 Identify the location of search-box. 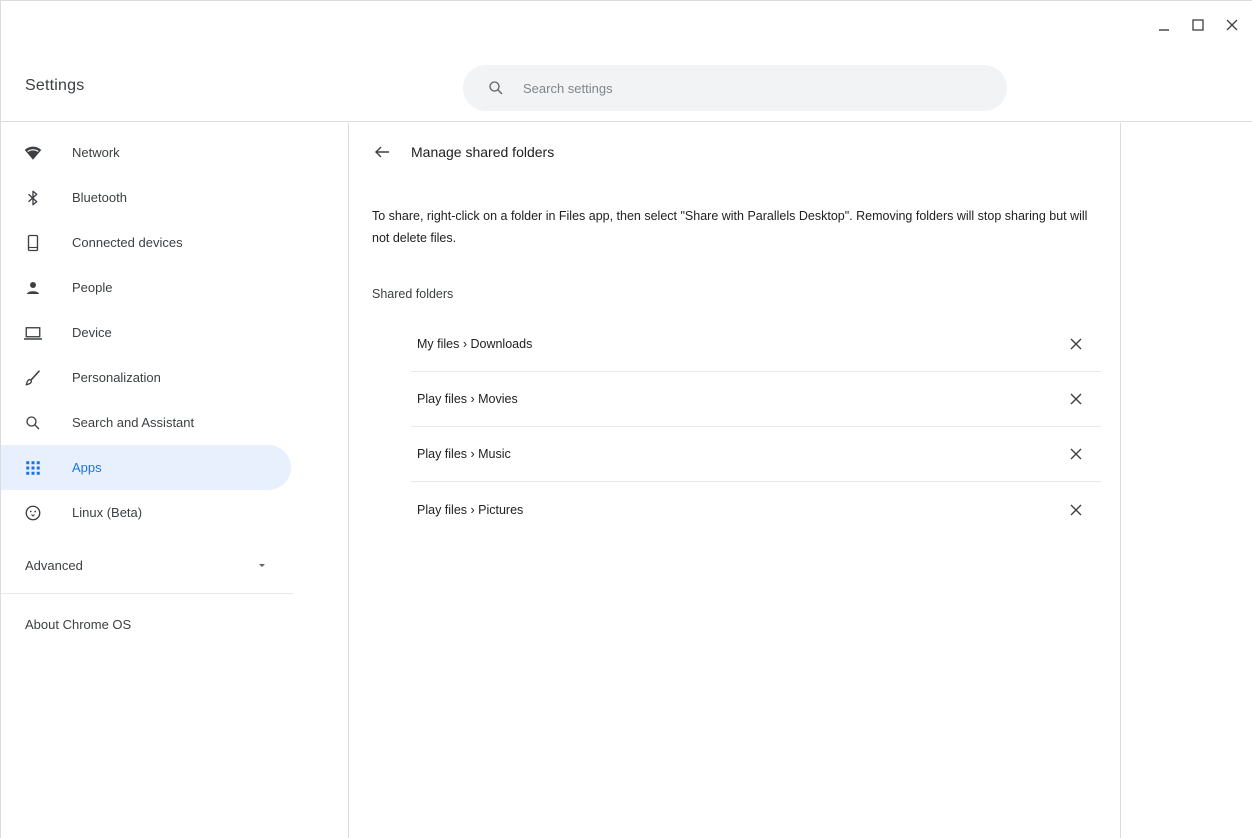
(735, 88).